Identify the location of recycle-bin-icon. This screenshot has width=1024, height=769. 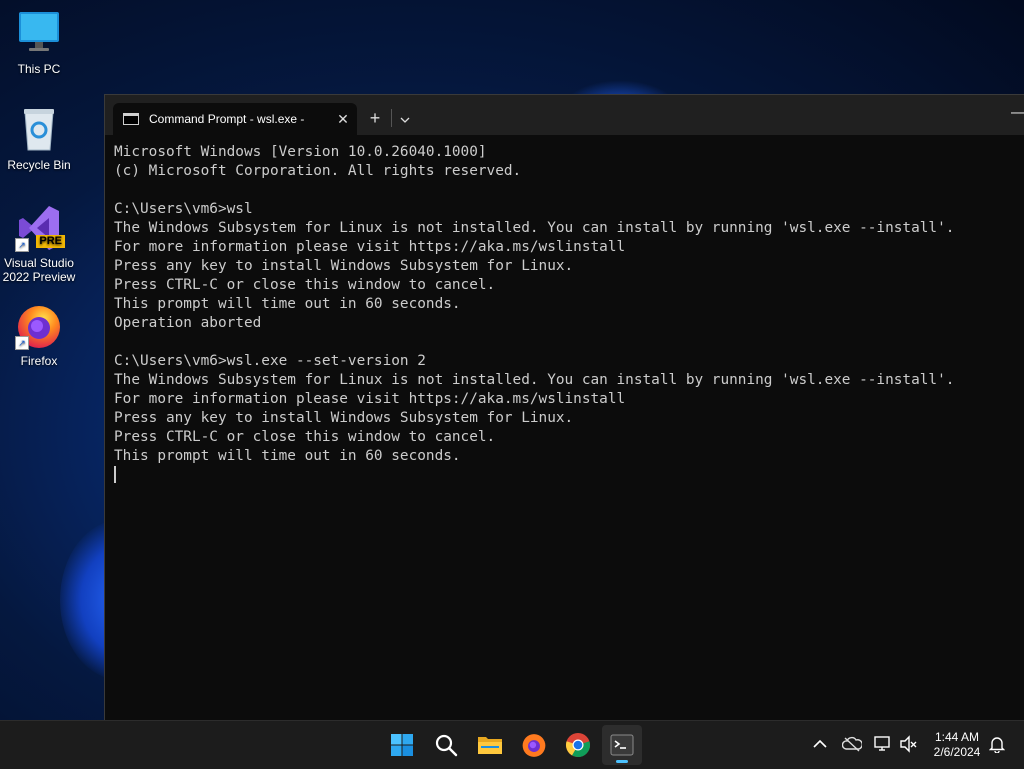
(39, 130).